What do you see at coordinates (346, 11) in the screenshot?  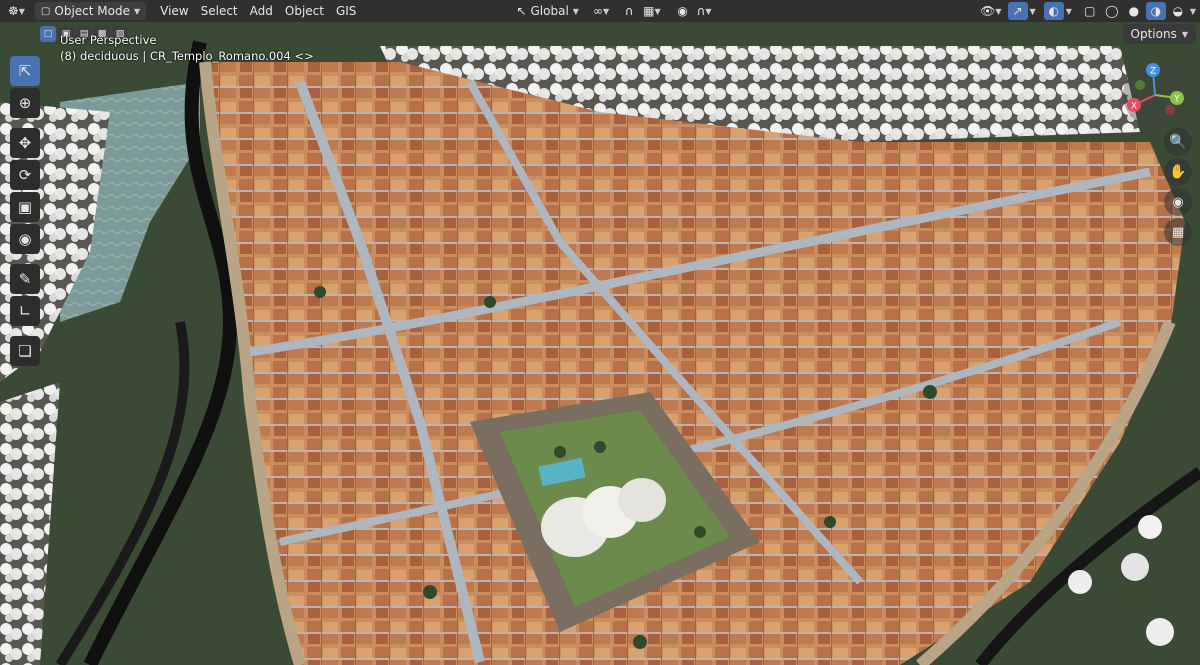 I see `menu-gis: GIS` at bounding box center [346, 11].